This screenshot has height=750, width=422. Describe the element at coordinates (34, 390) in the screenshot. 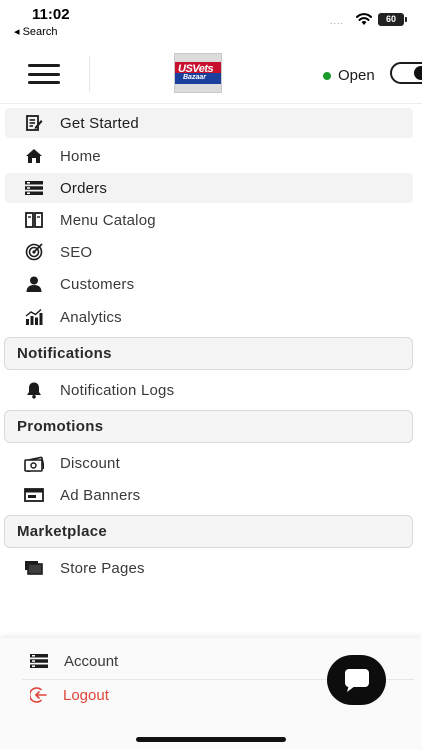

I see `bell-icon` at that location.